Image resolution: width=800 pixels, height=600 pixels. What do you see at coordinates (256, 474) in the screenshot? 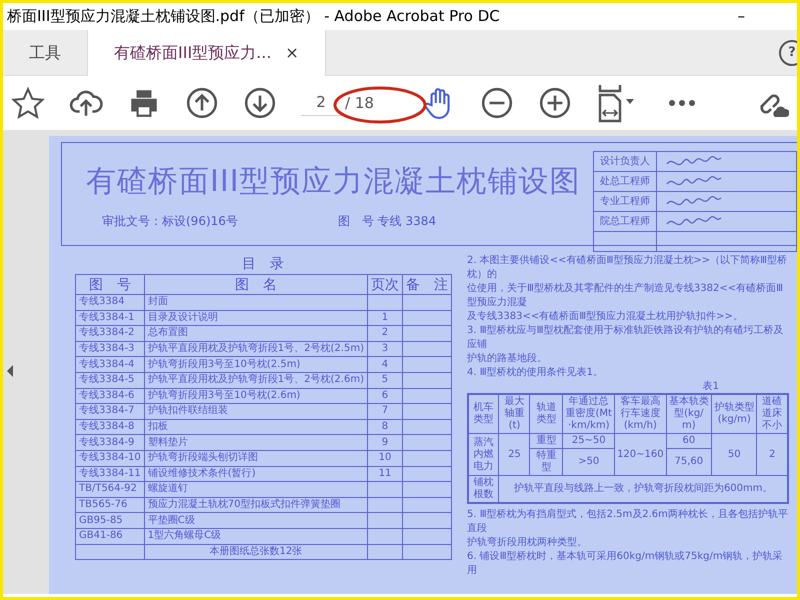
I see `table-cell: 铺设维修技术条件(暂行)` at bounding box center [256, 474].